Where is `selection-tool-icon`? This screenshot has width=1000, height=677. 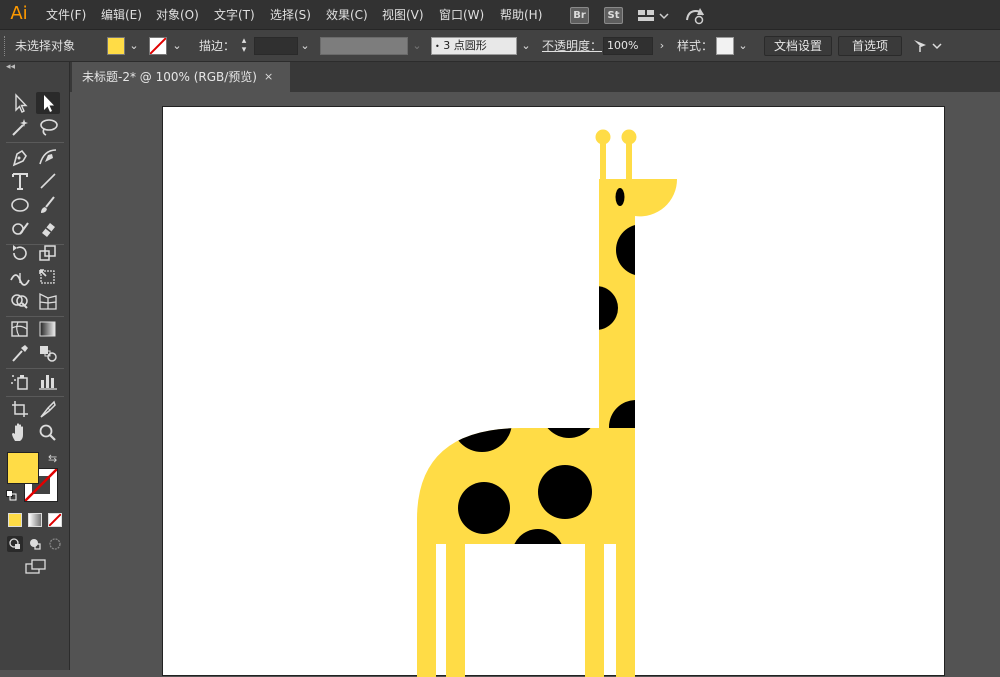
selection-tool-icon is located at coordinates (20, 103).